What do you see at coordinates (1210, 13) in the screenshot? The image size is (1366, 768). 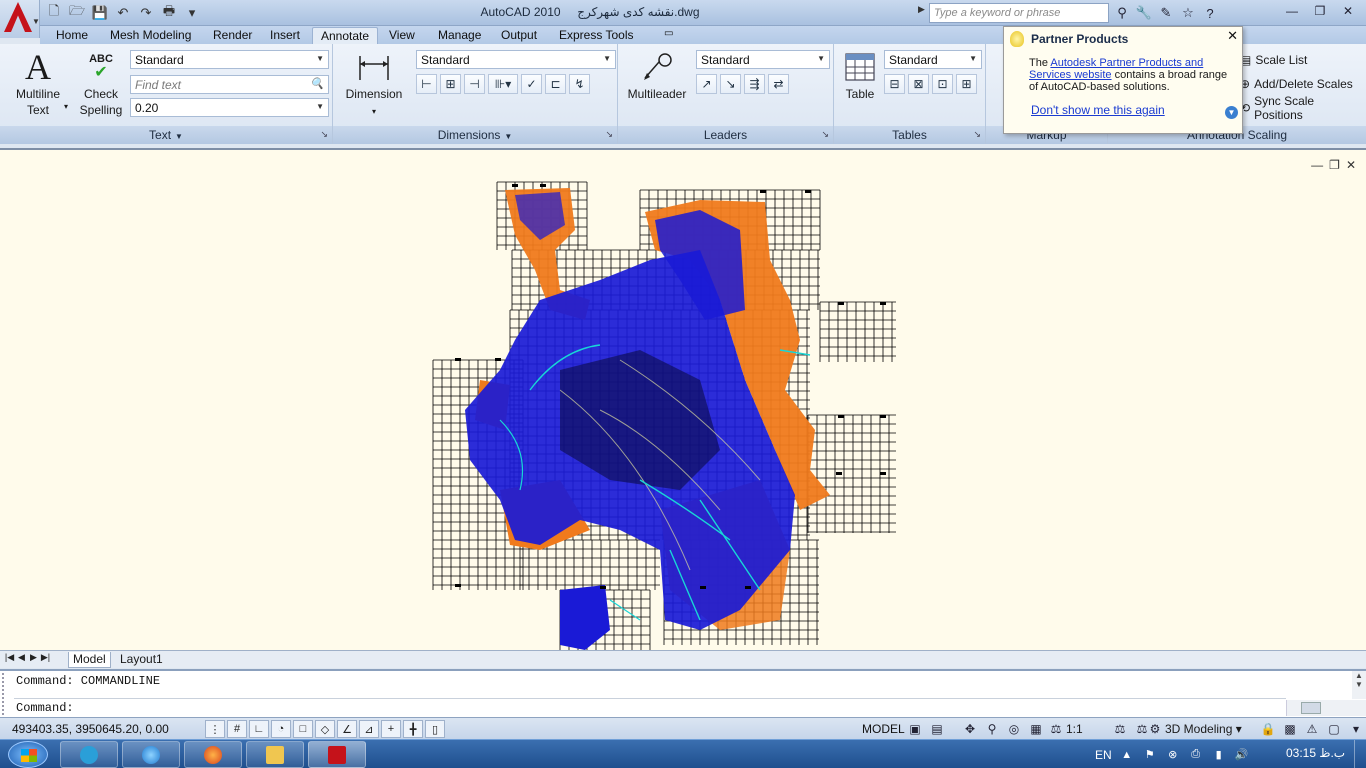 I see `help-icon: ?` at bounding box center [1210, 13].